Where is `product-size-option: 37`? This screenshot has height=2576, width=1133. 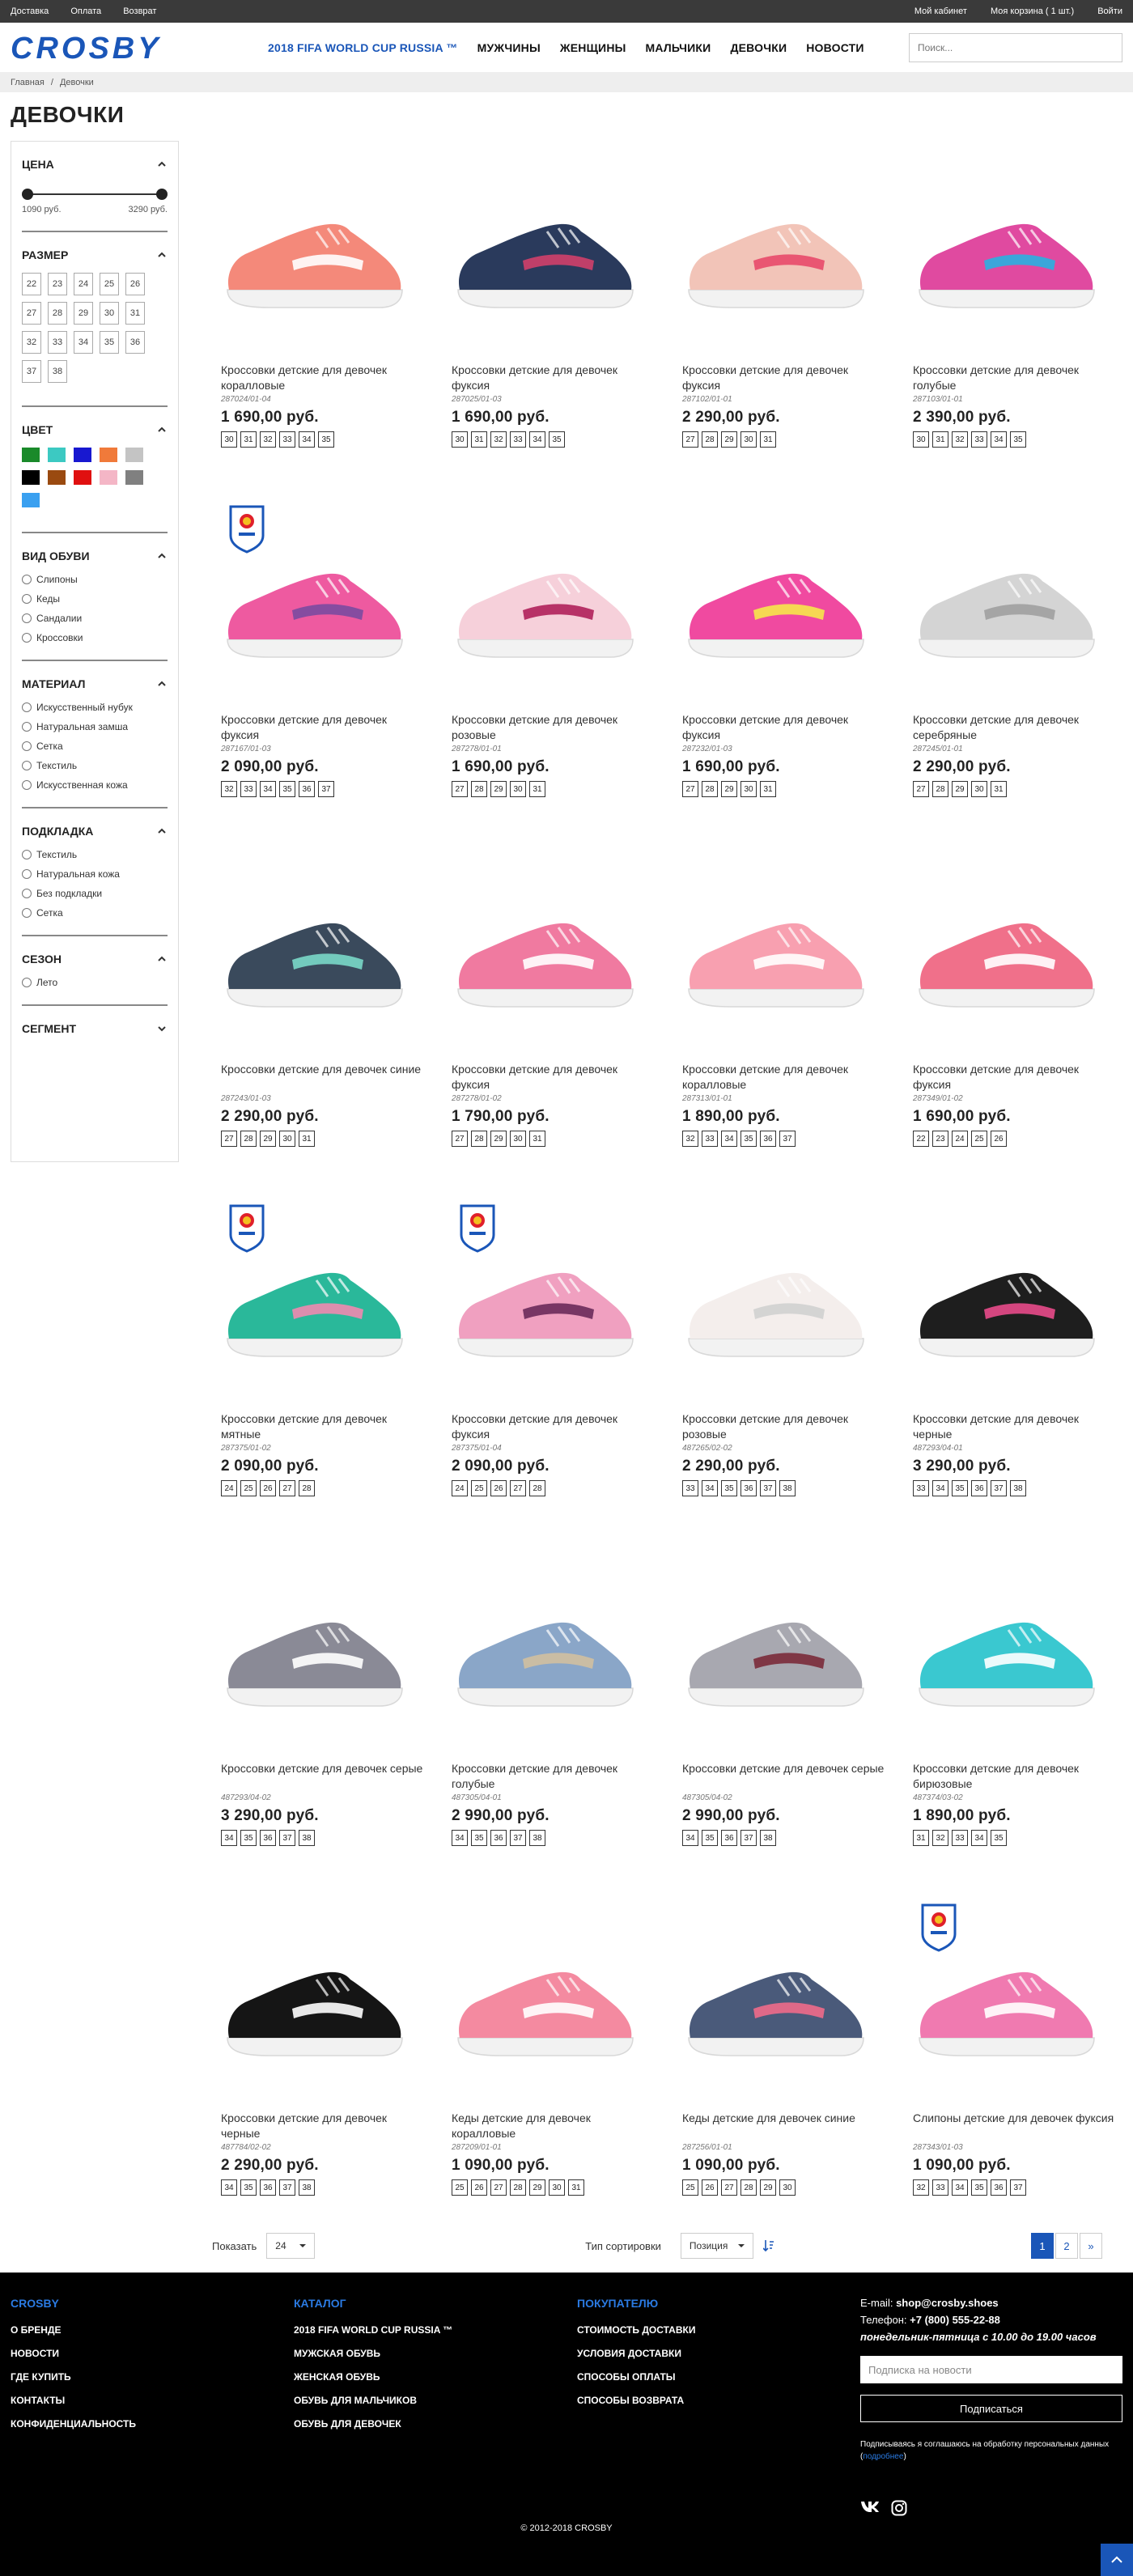 product-size-option: 37 is located at coordinates (287, 2187).